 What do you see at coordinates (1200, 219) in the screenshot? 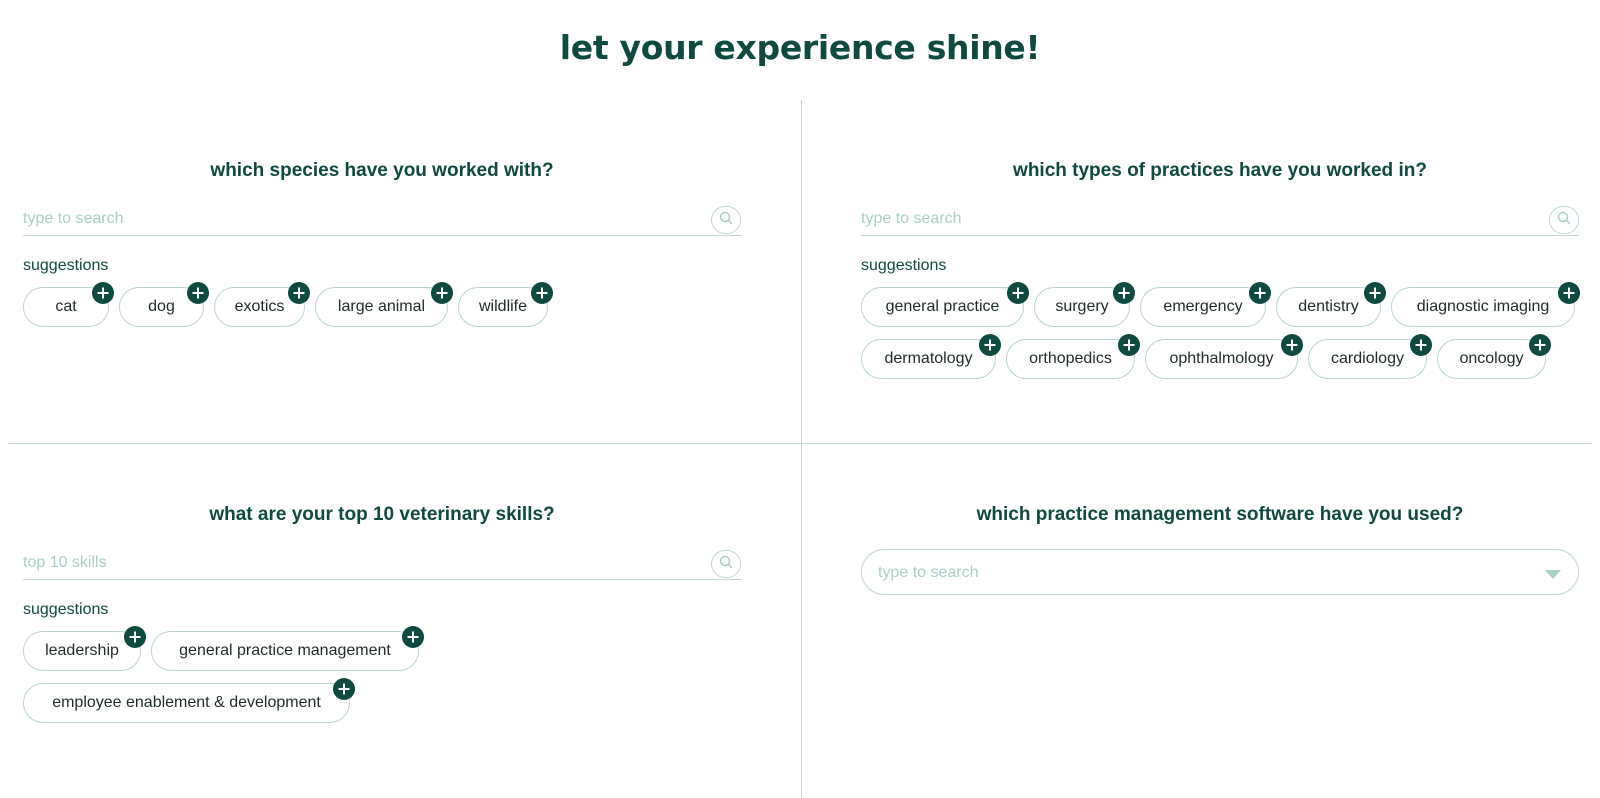
I see `practices-search-input` at bounding box center [1200, 219].